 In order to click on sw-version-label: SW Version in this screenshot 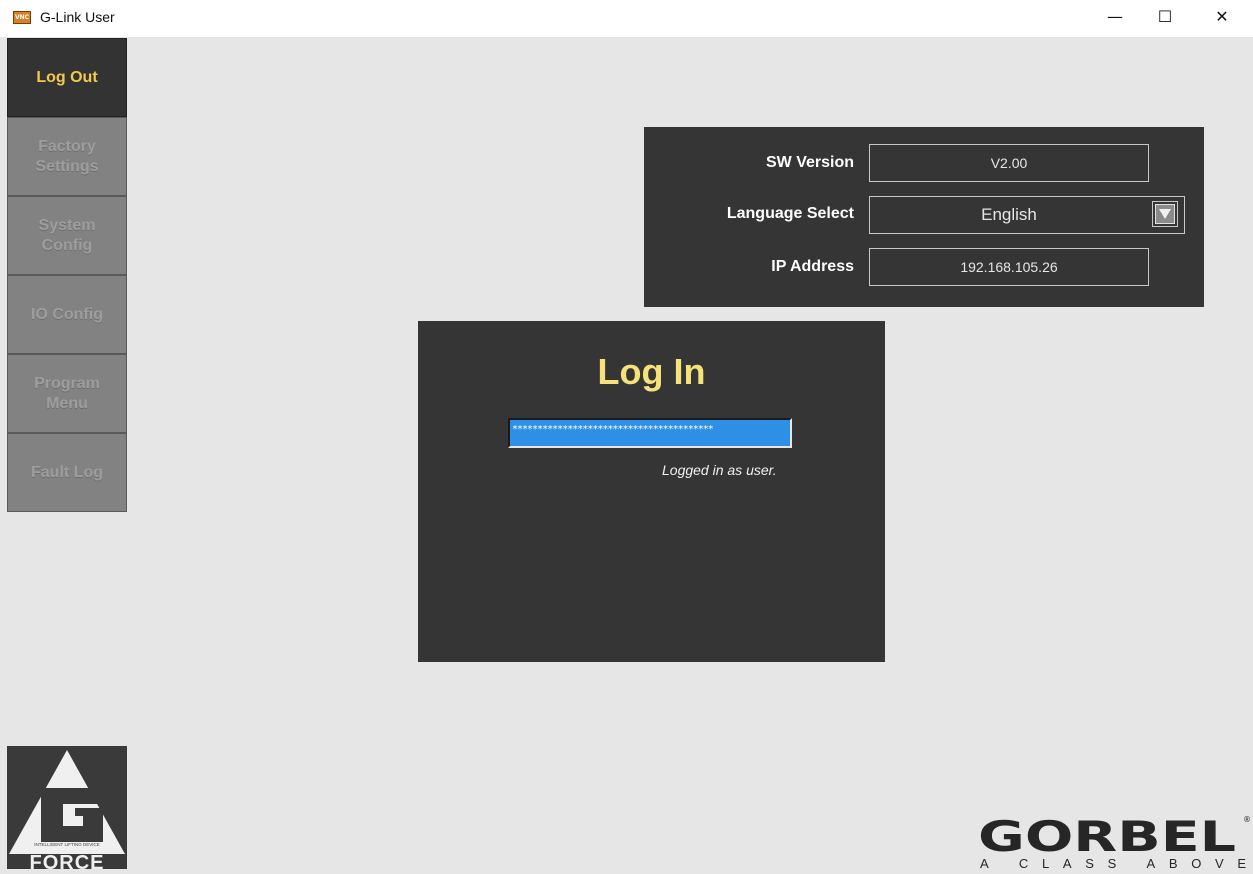, I will do `click(809, 162)`.